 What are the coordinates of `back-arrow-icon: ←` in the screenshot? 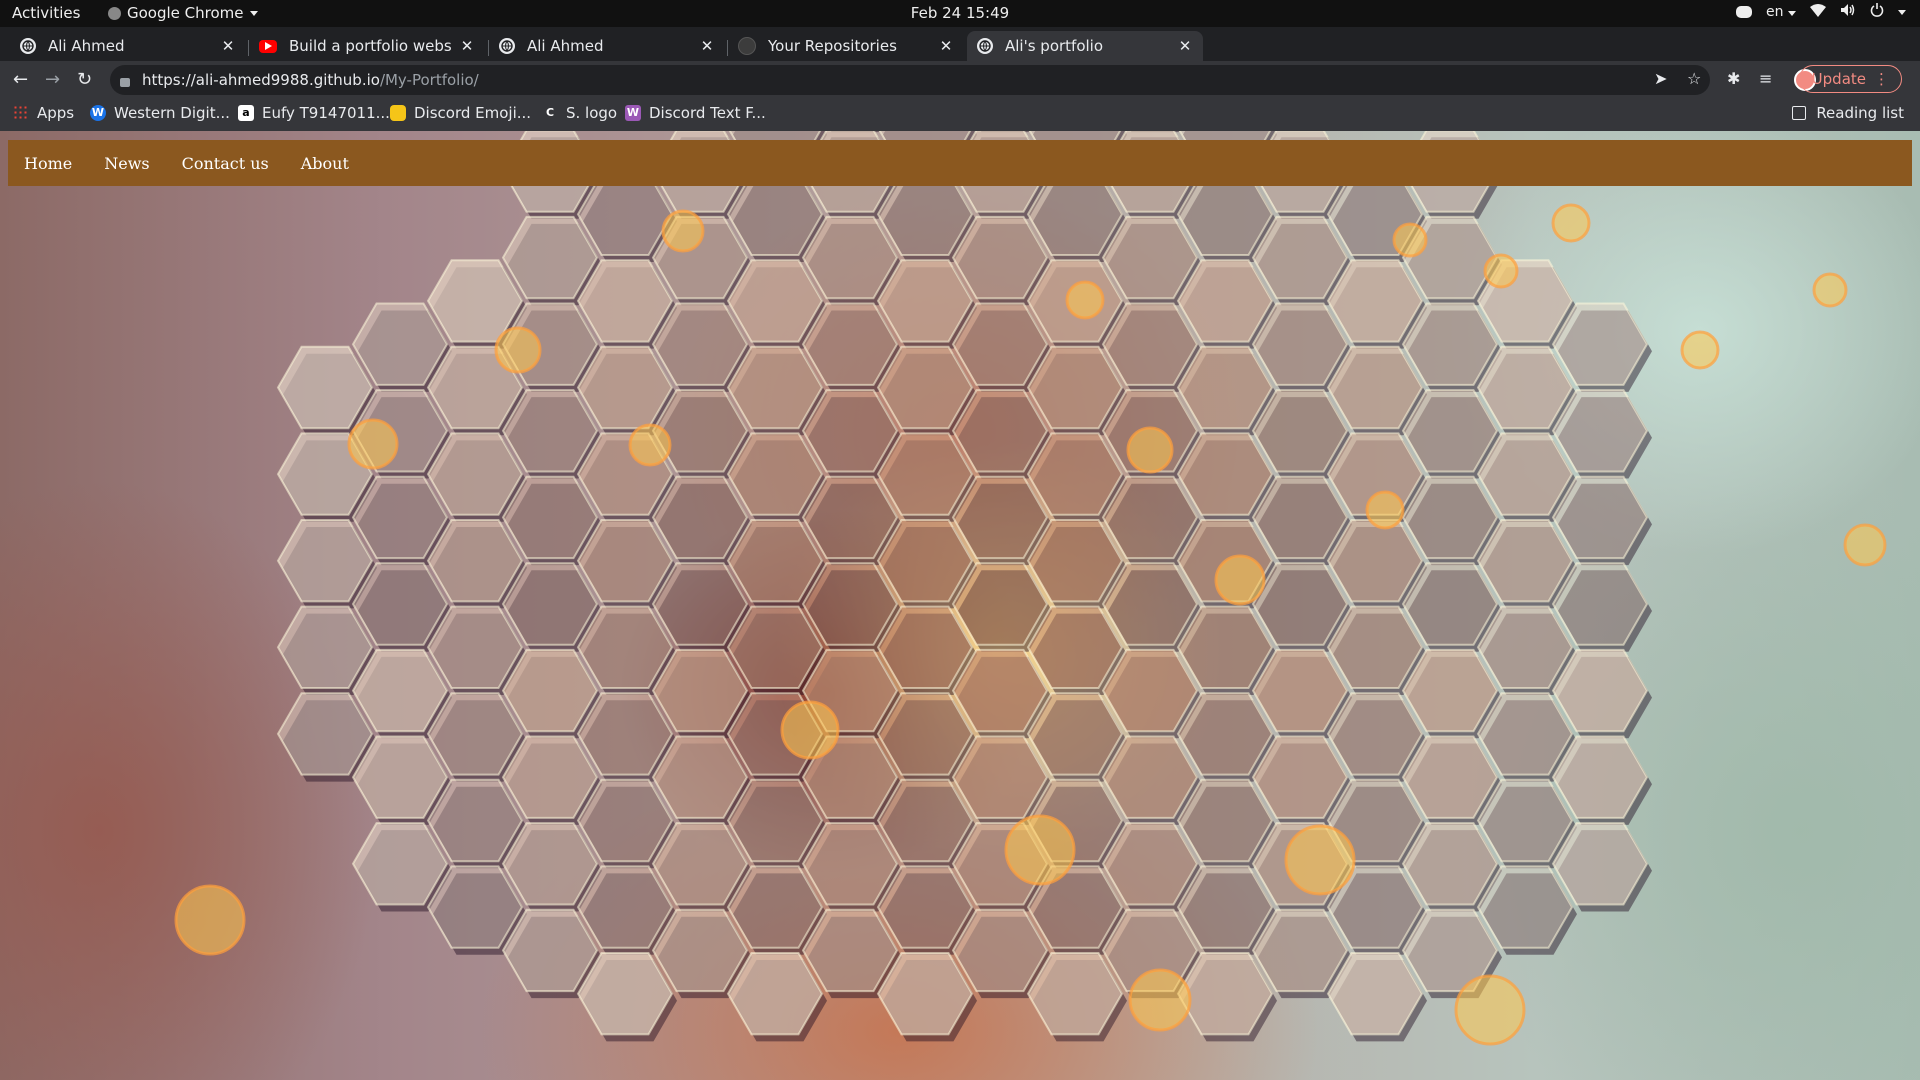 It's located at (20, 79).